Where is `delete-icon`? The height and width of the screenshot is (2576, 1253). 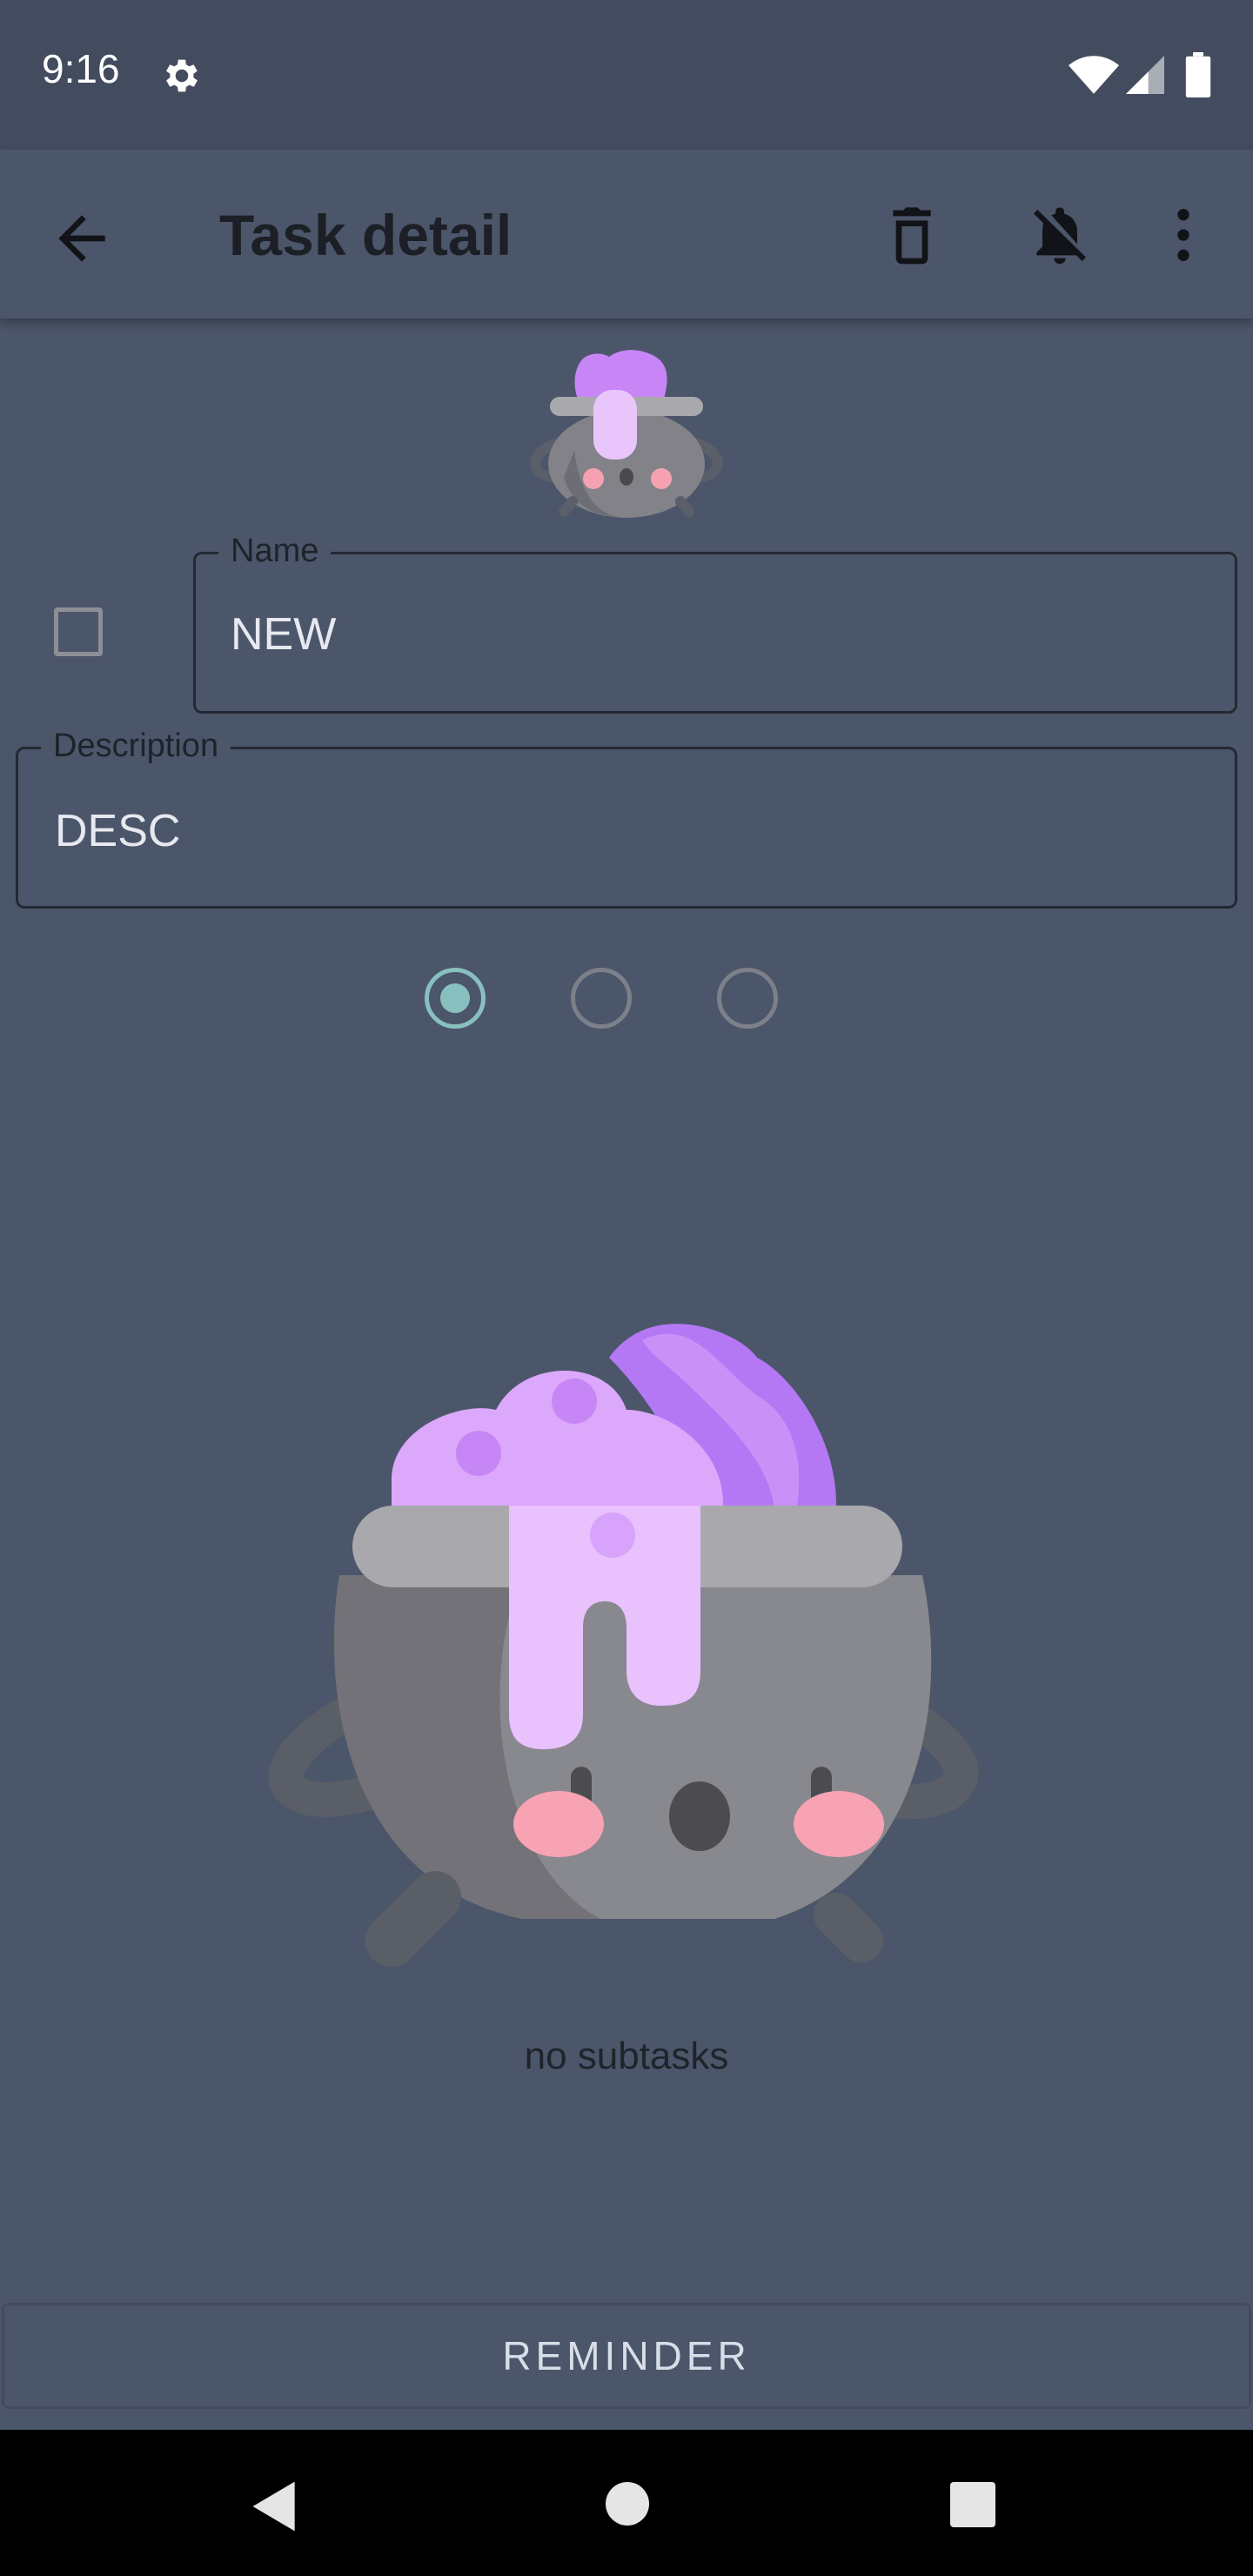 delete-icon is located at coordinates (912, 235).